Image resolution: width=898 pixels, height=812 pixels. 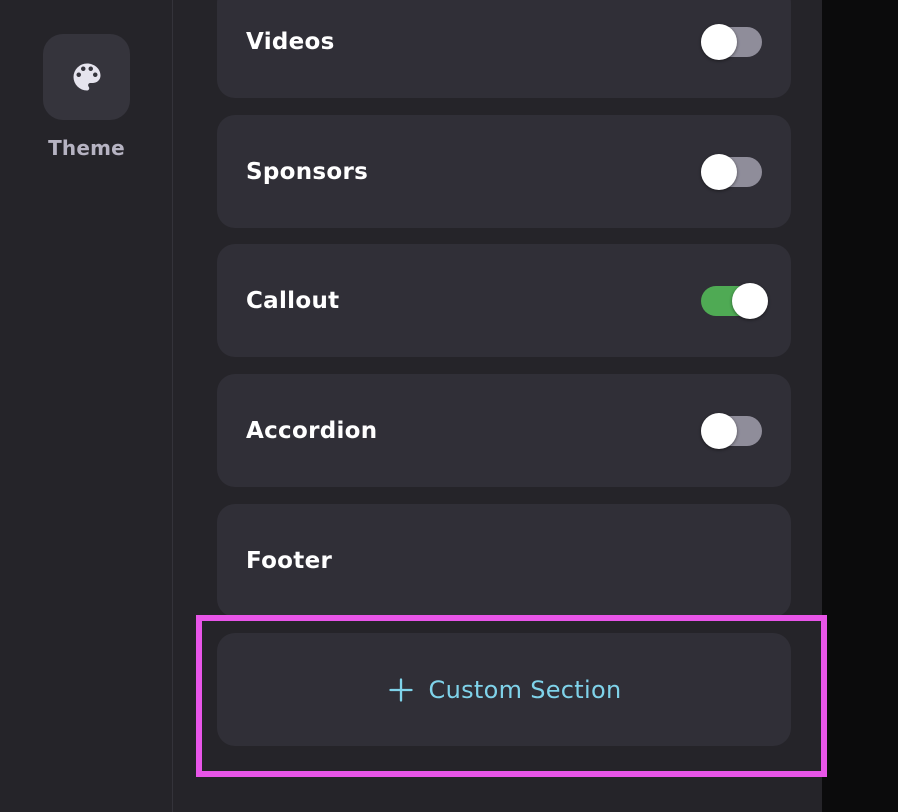 What do you see at coordinates (504, 560) in the screenshot?
I see `section-card-footer: Footer` at bounding box center [504, 560].